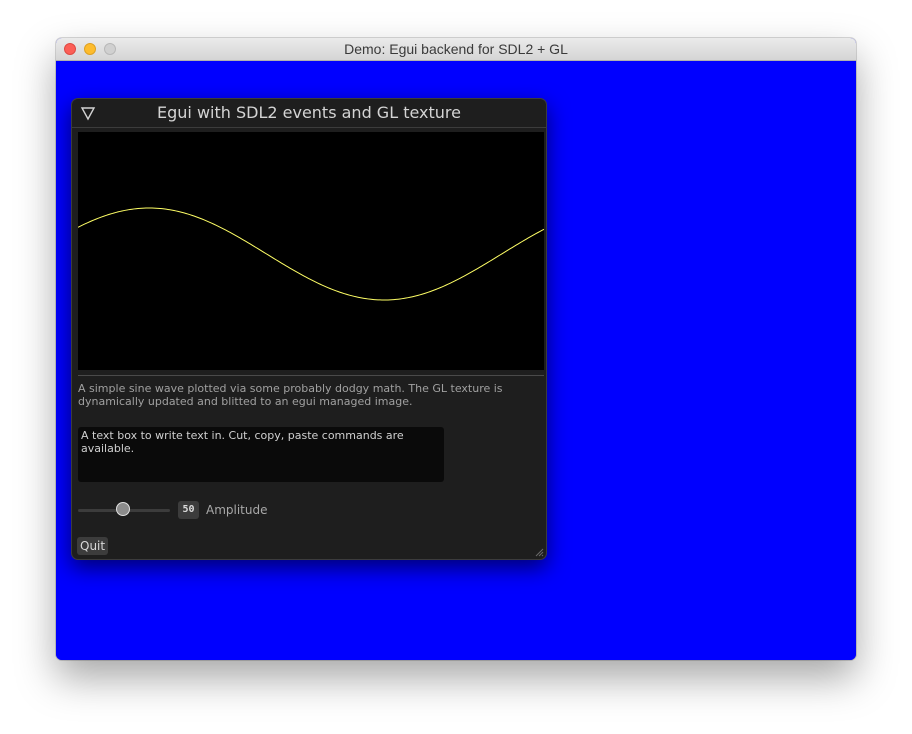 The width and height of the screenshot is (912, 734). I want to click on window-title: Demo: Egui backend for SDL2 + GL, so click(456, 49).